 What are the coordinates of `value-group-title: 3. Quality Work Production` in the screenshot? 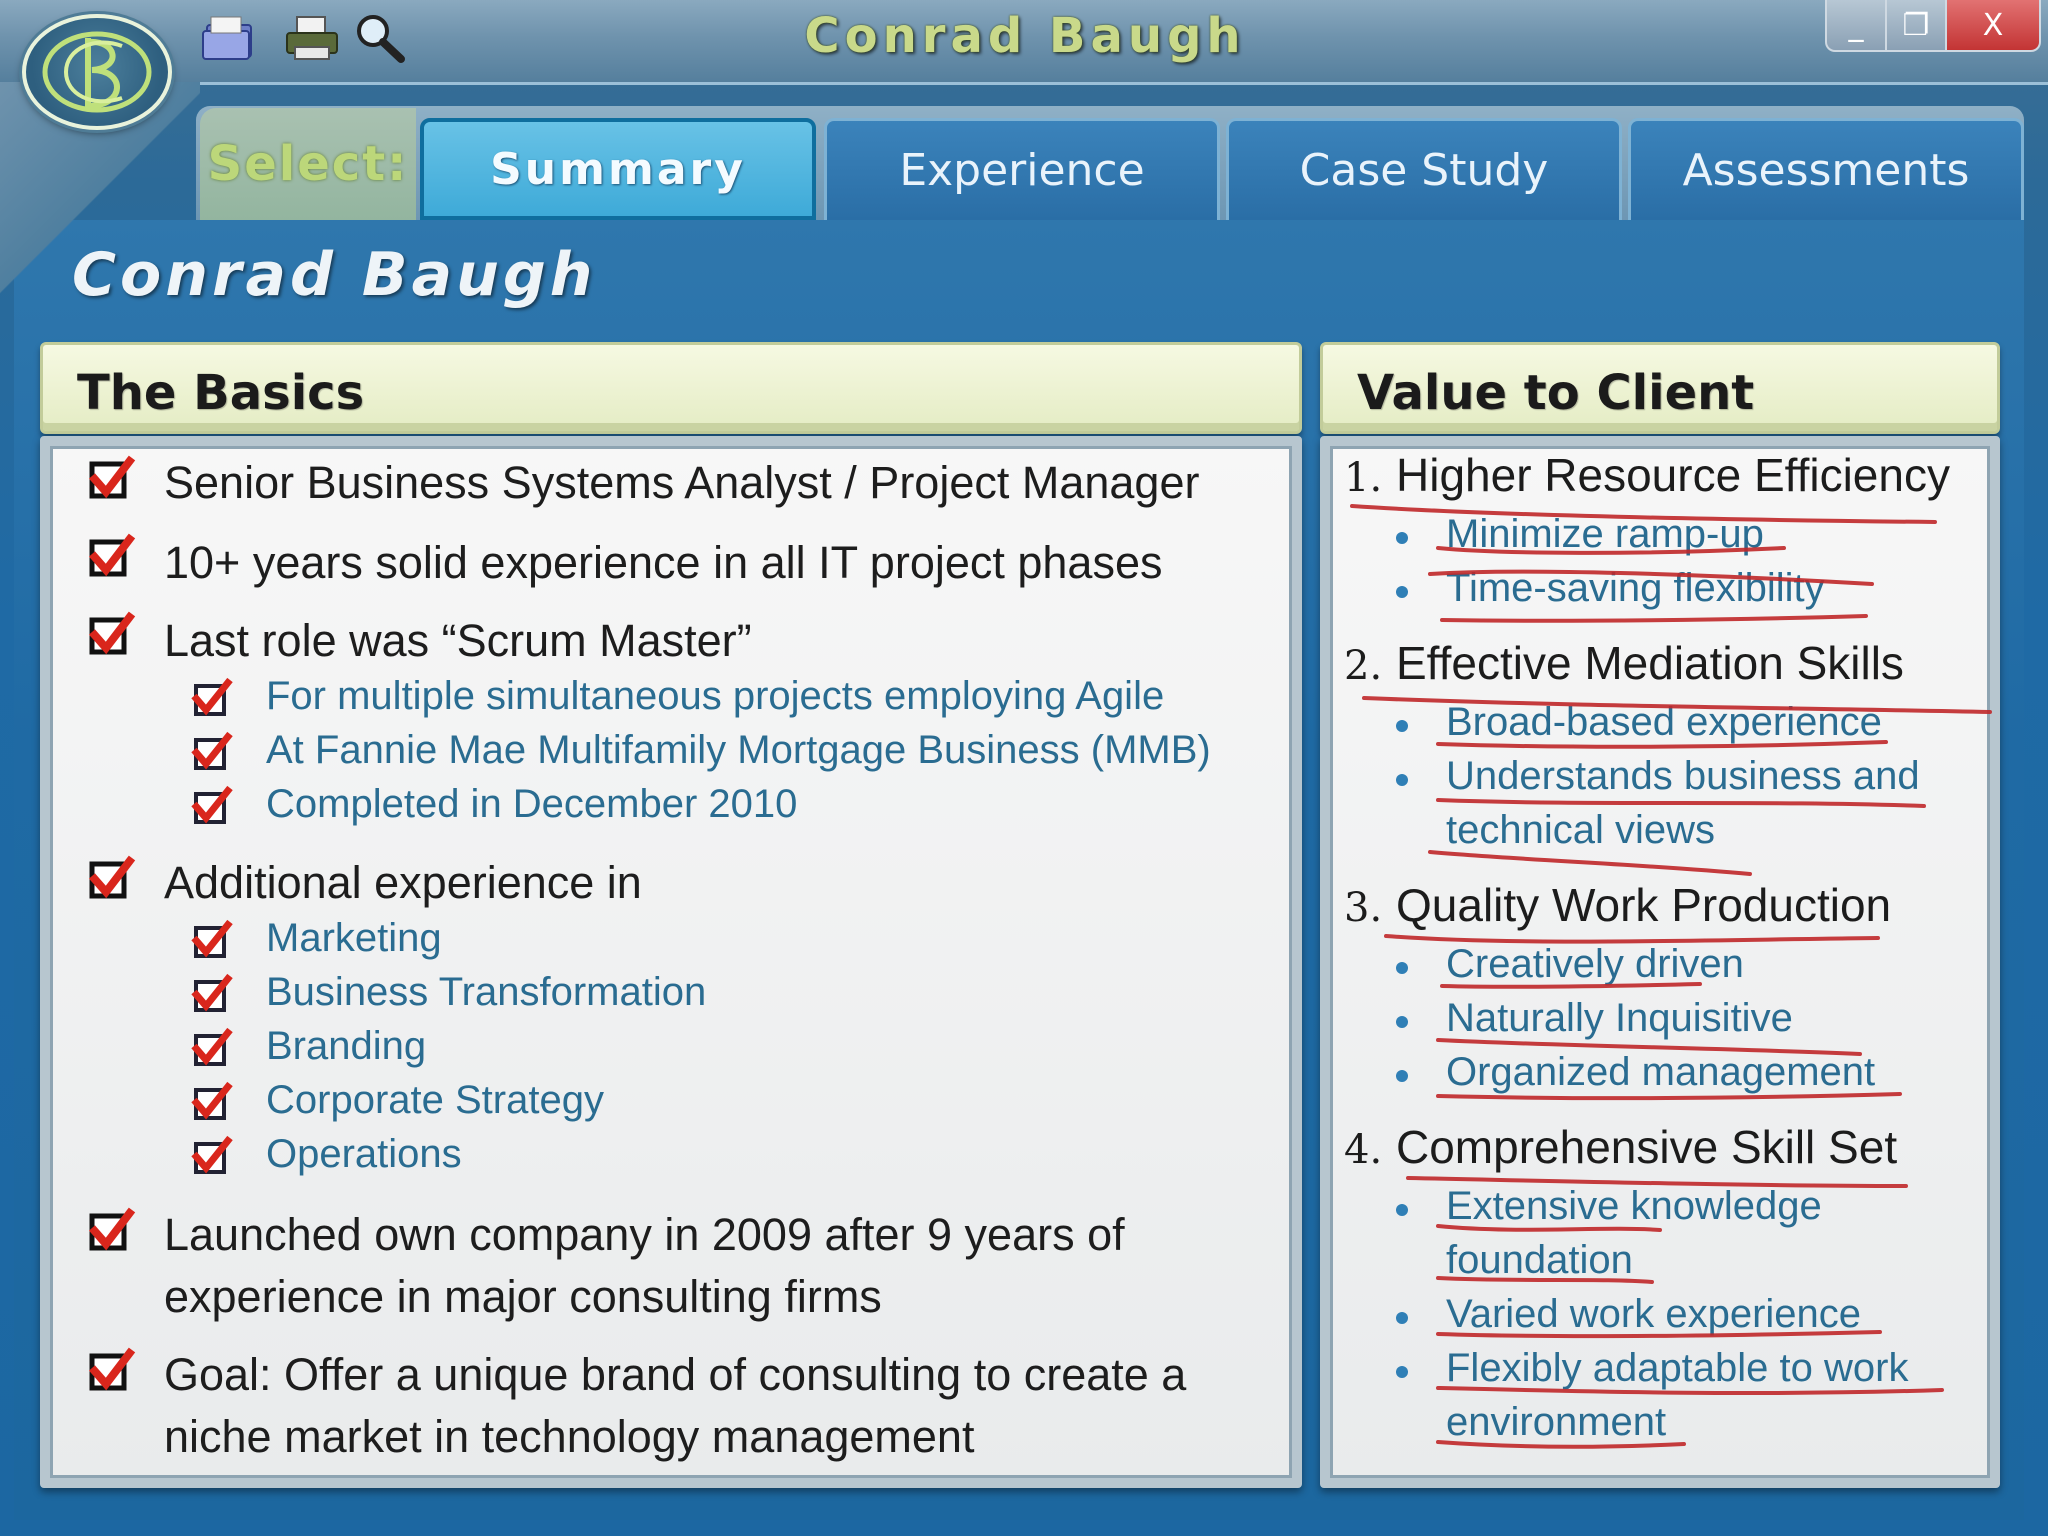 It's located at (1618, 905).